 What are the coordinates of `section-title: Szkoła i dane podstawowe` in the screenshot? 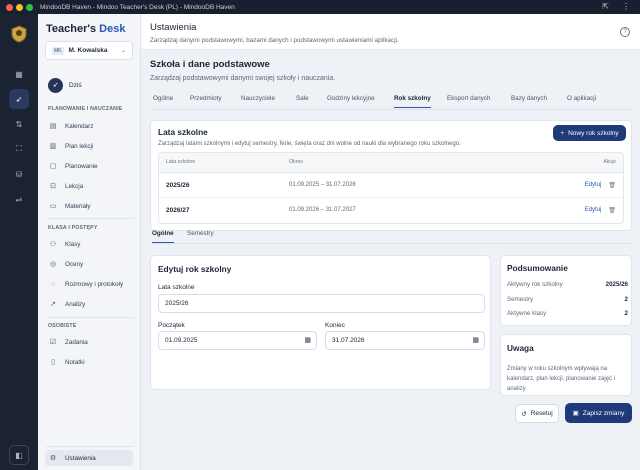 It's located at (210, 64).